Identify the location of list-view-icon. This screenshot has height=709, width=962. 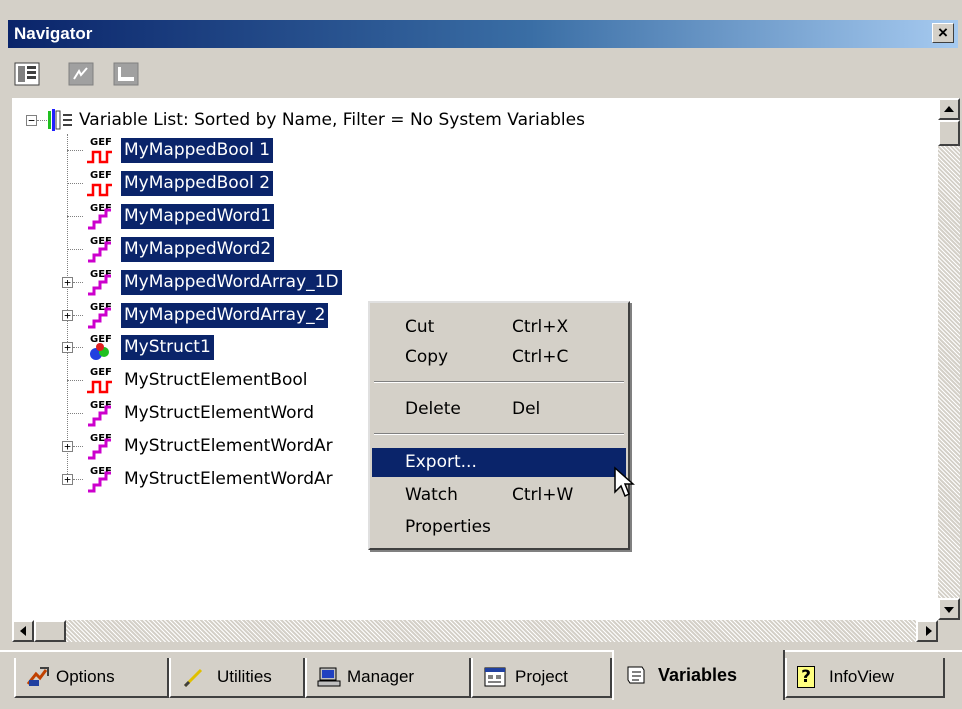
(126, 74).